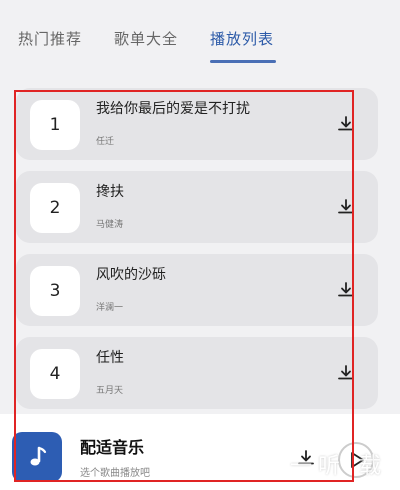  I want to click on list-item: 3 风吹的沙砾 洋澜一, so click(197, 290).